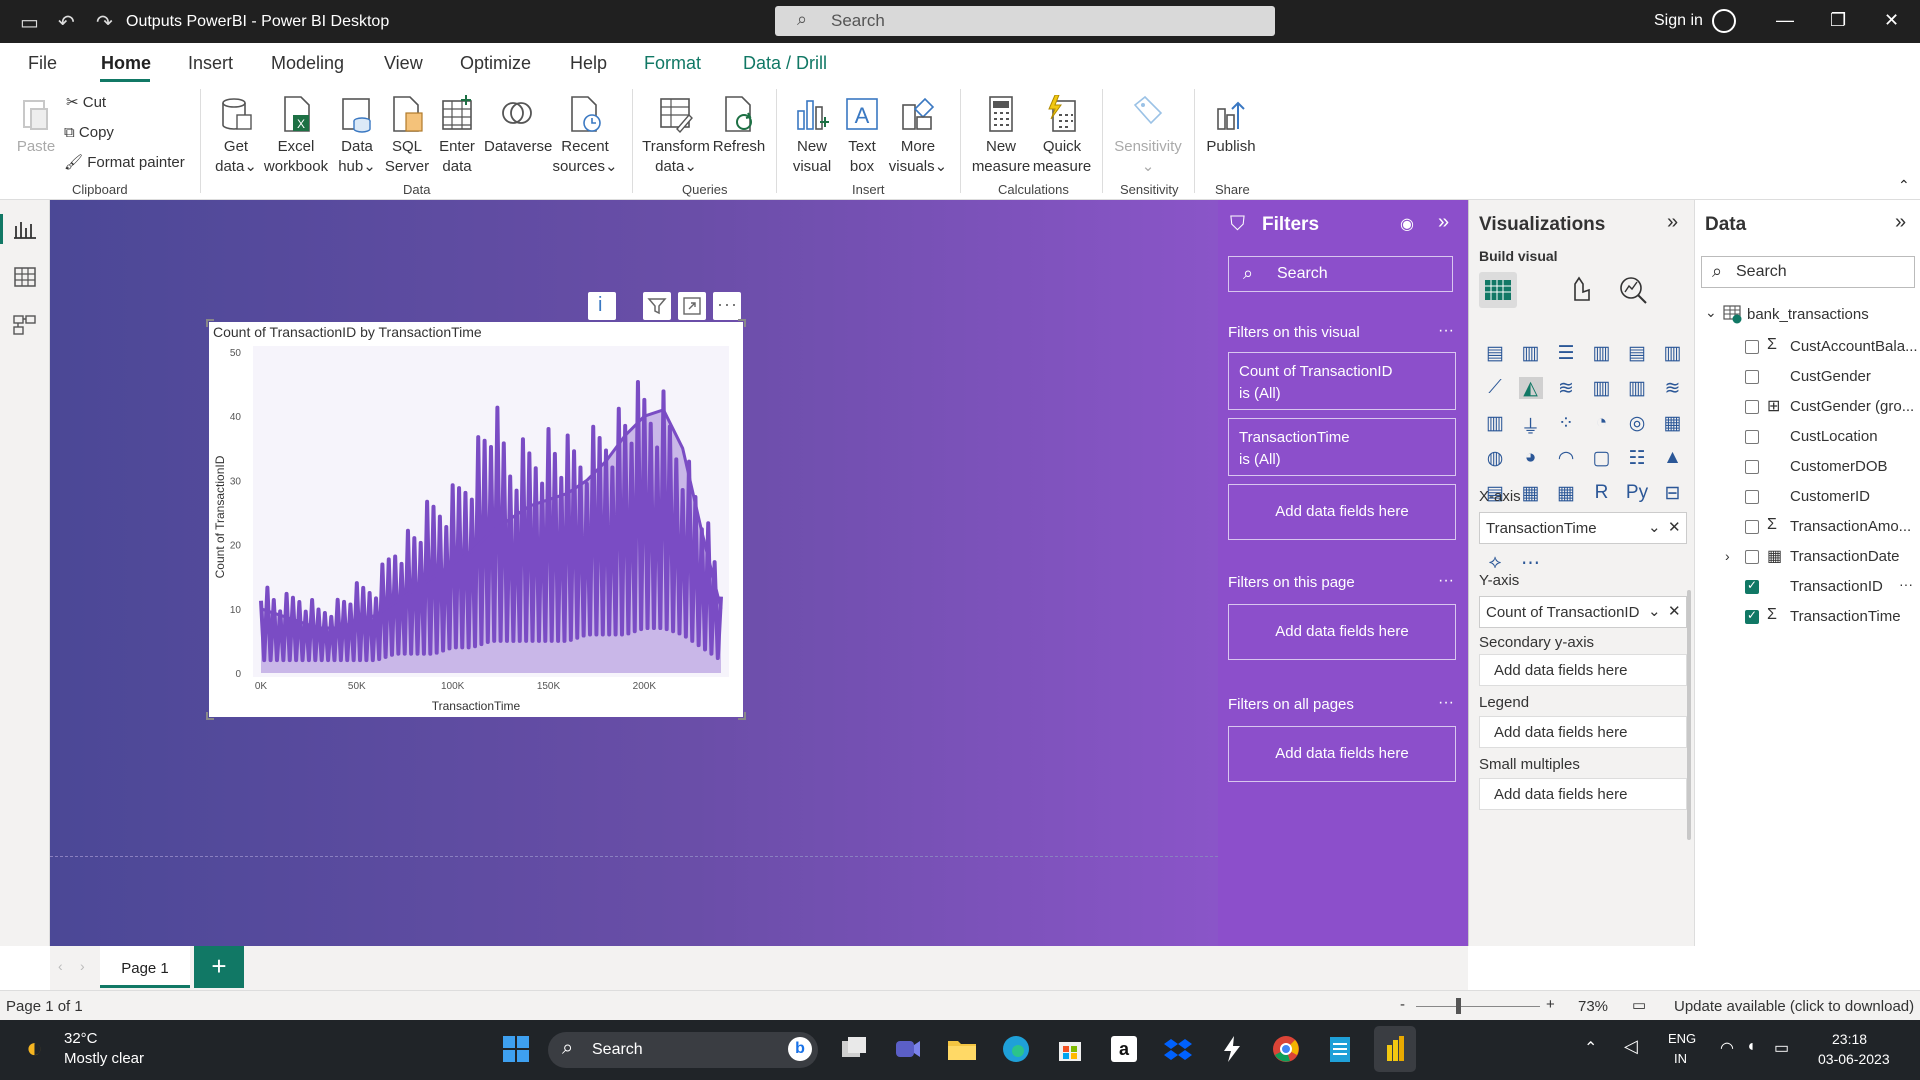  I want to click on secondary-y-axis-drop-zone: Add data fields here, so click(1583, 670).